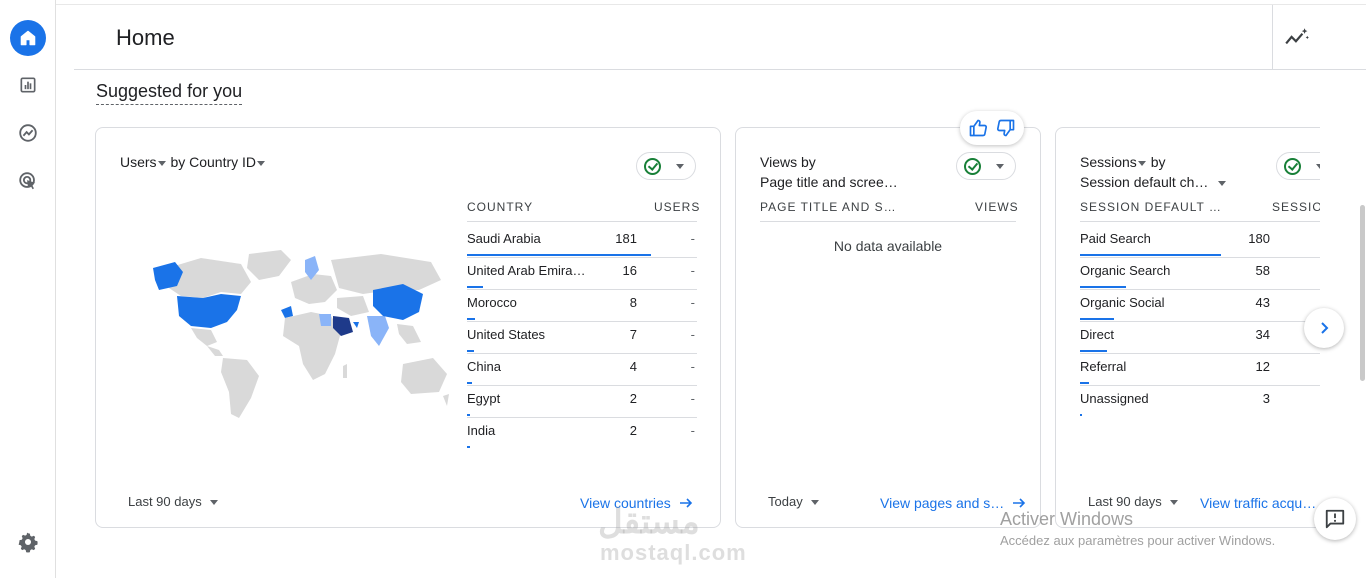 Image resolution: width=1366 pixels, height=578 pixels. What do you see at coordinates (582, 434) in the screenshot?
I see `table-row: India 2 -` at bounding box center [582, 434].